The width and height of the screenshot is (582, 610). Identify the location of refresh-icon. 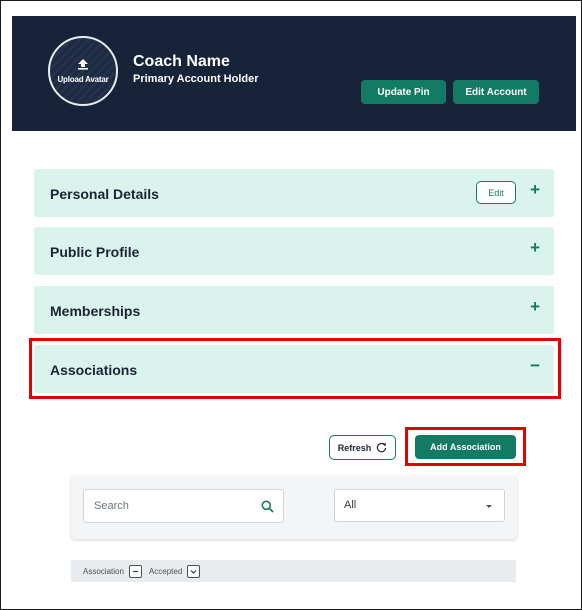
(382, 447).